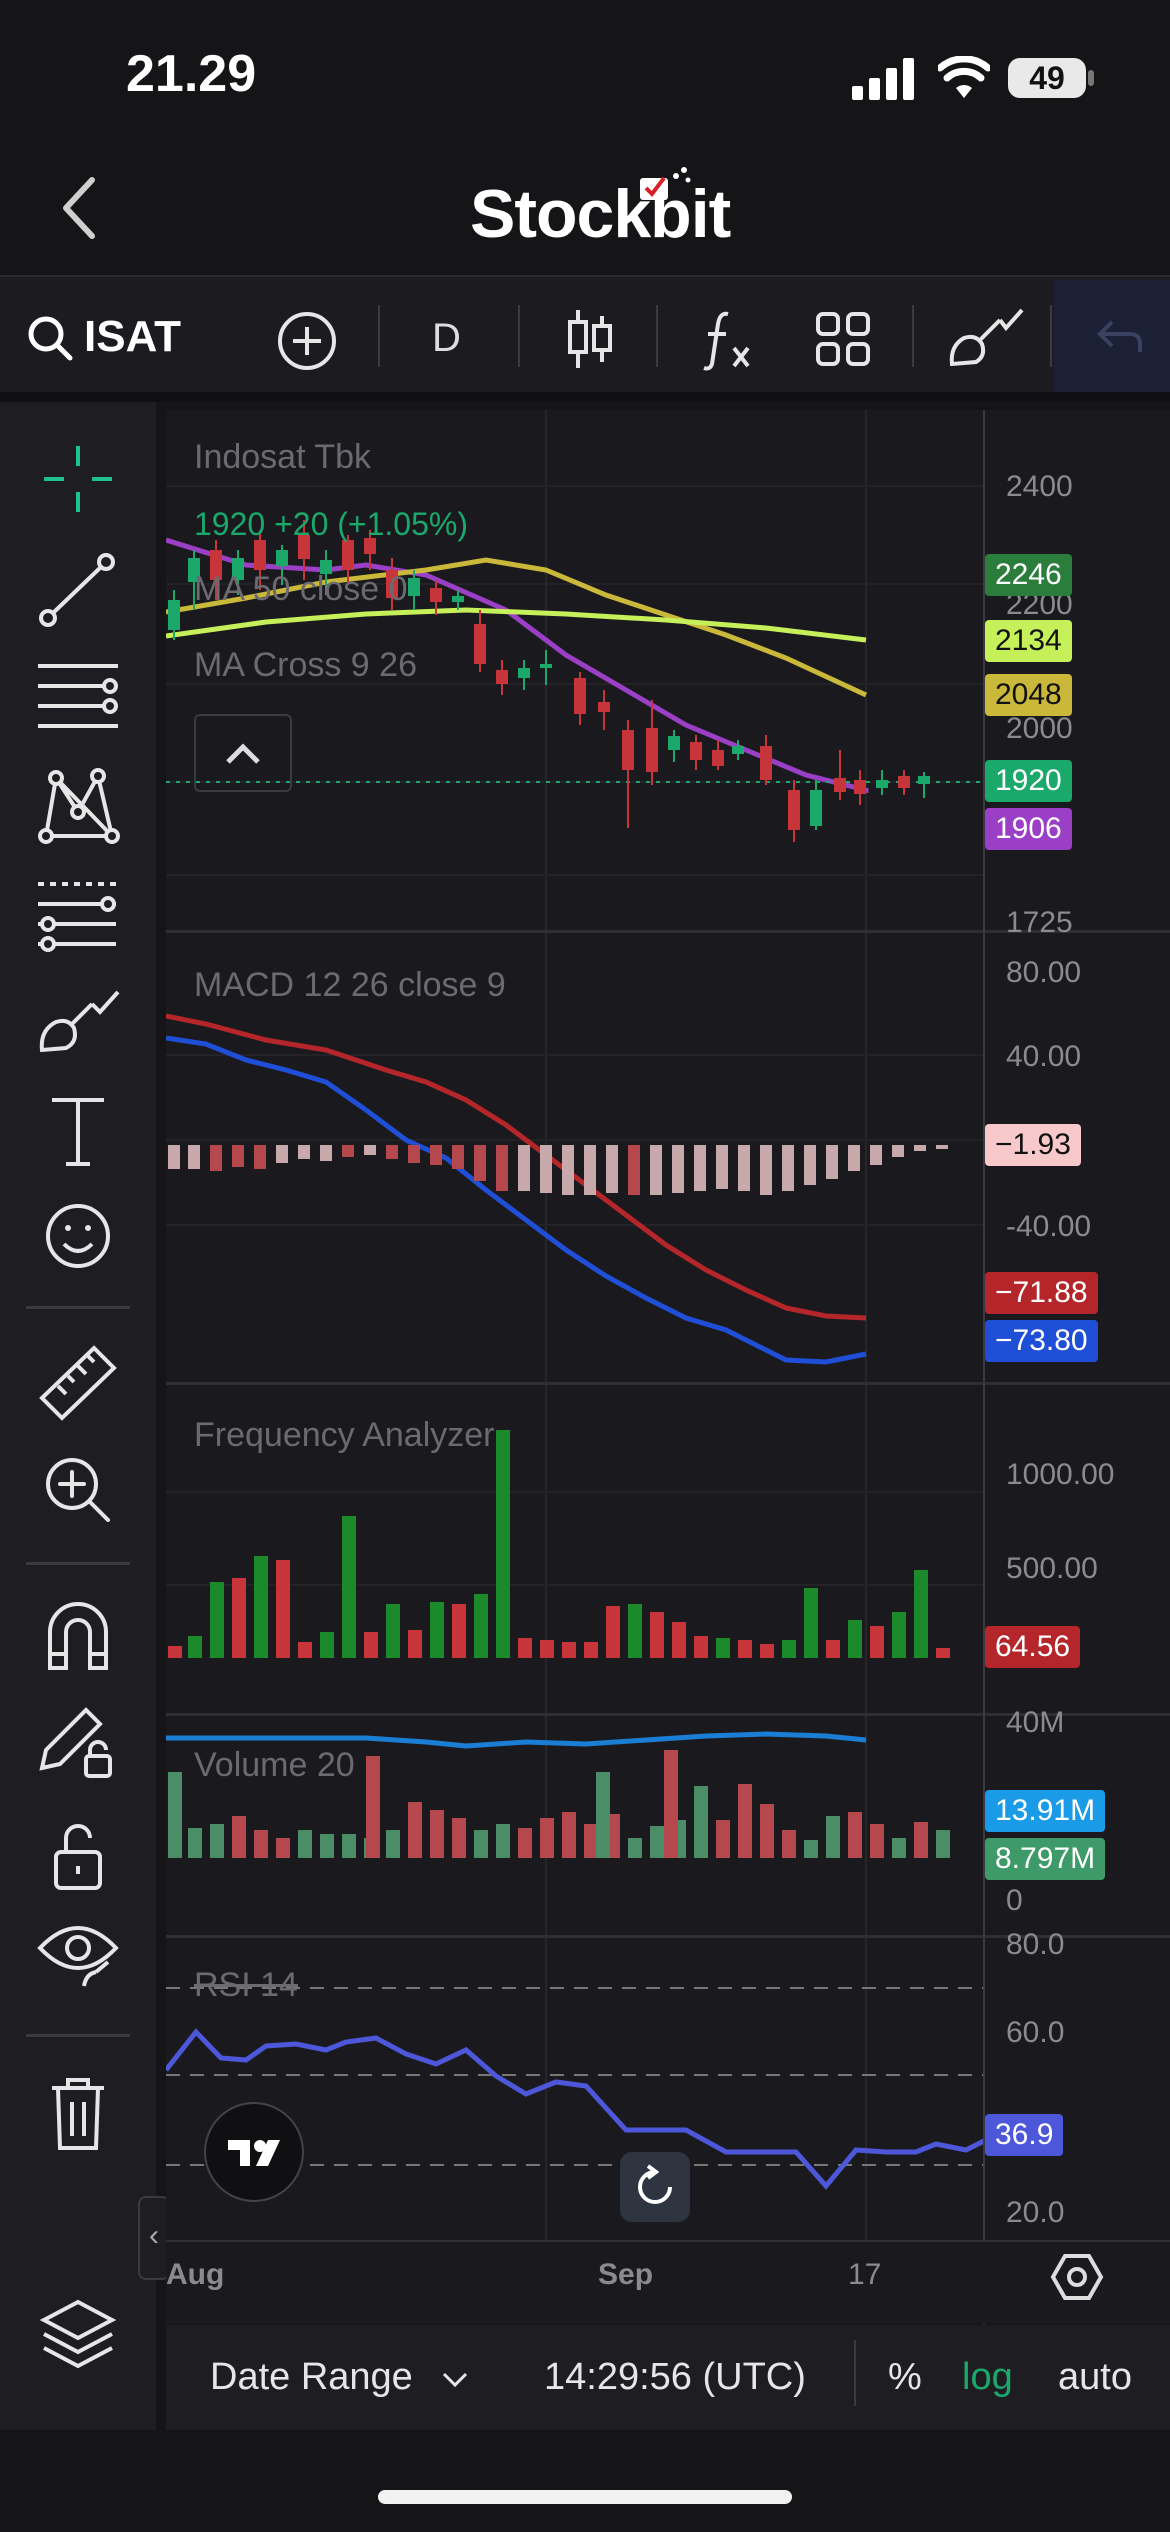 The width and height of the screenshot is (1170, 2532). Describe the element at coordinates (675, 2377) in the screenshot. I see `clock-label: 14:29:56 (UTC)` at that location.